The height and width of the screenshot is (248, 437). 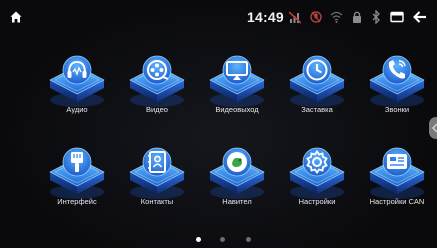 I want to click on app-tile-clock: Заставка, so click(x=317, y=95).